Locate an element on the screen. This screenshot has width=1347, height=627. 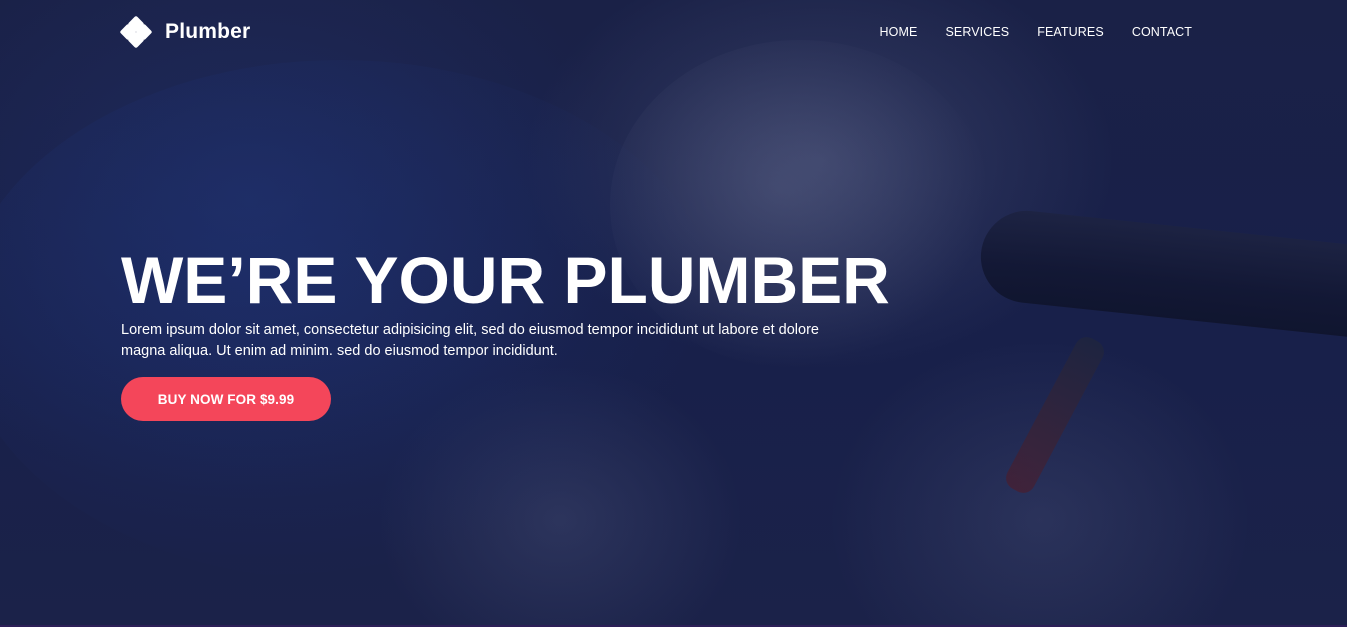
nav-item-features: FEATURES is located at coordinates (1070, 30).